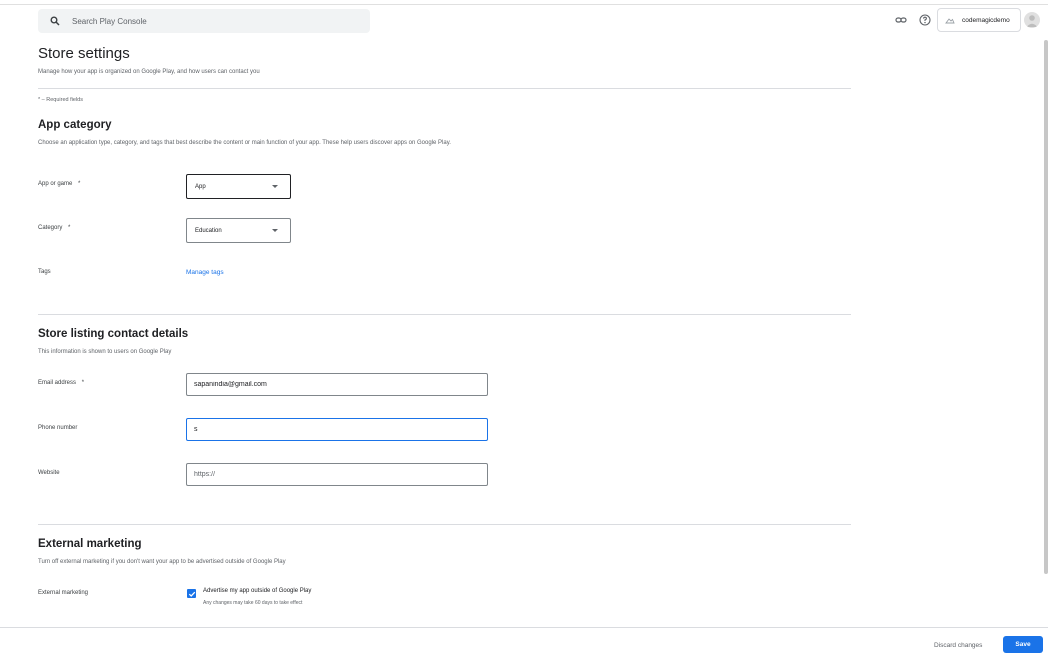 The image size is (1048, 659). Describe the element at coordinates (63, 593) in the screenshot. I see `external-marketing-label: External marketing` at that location.